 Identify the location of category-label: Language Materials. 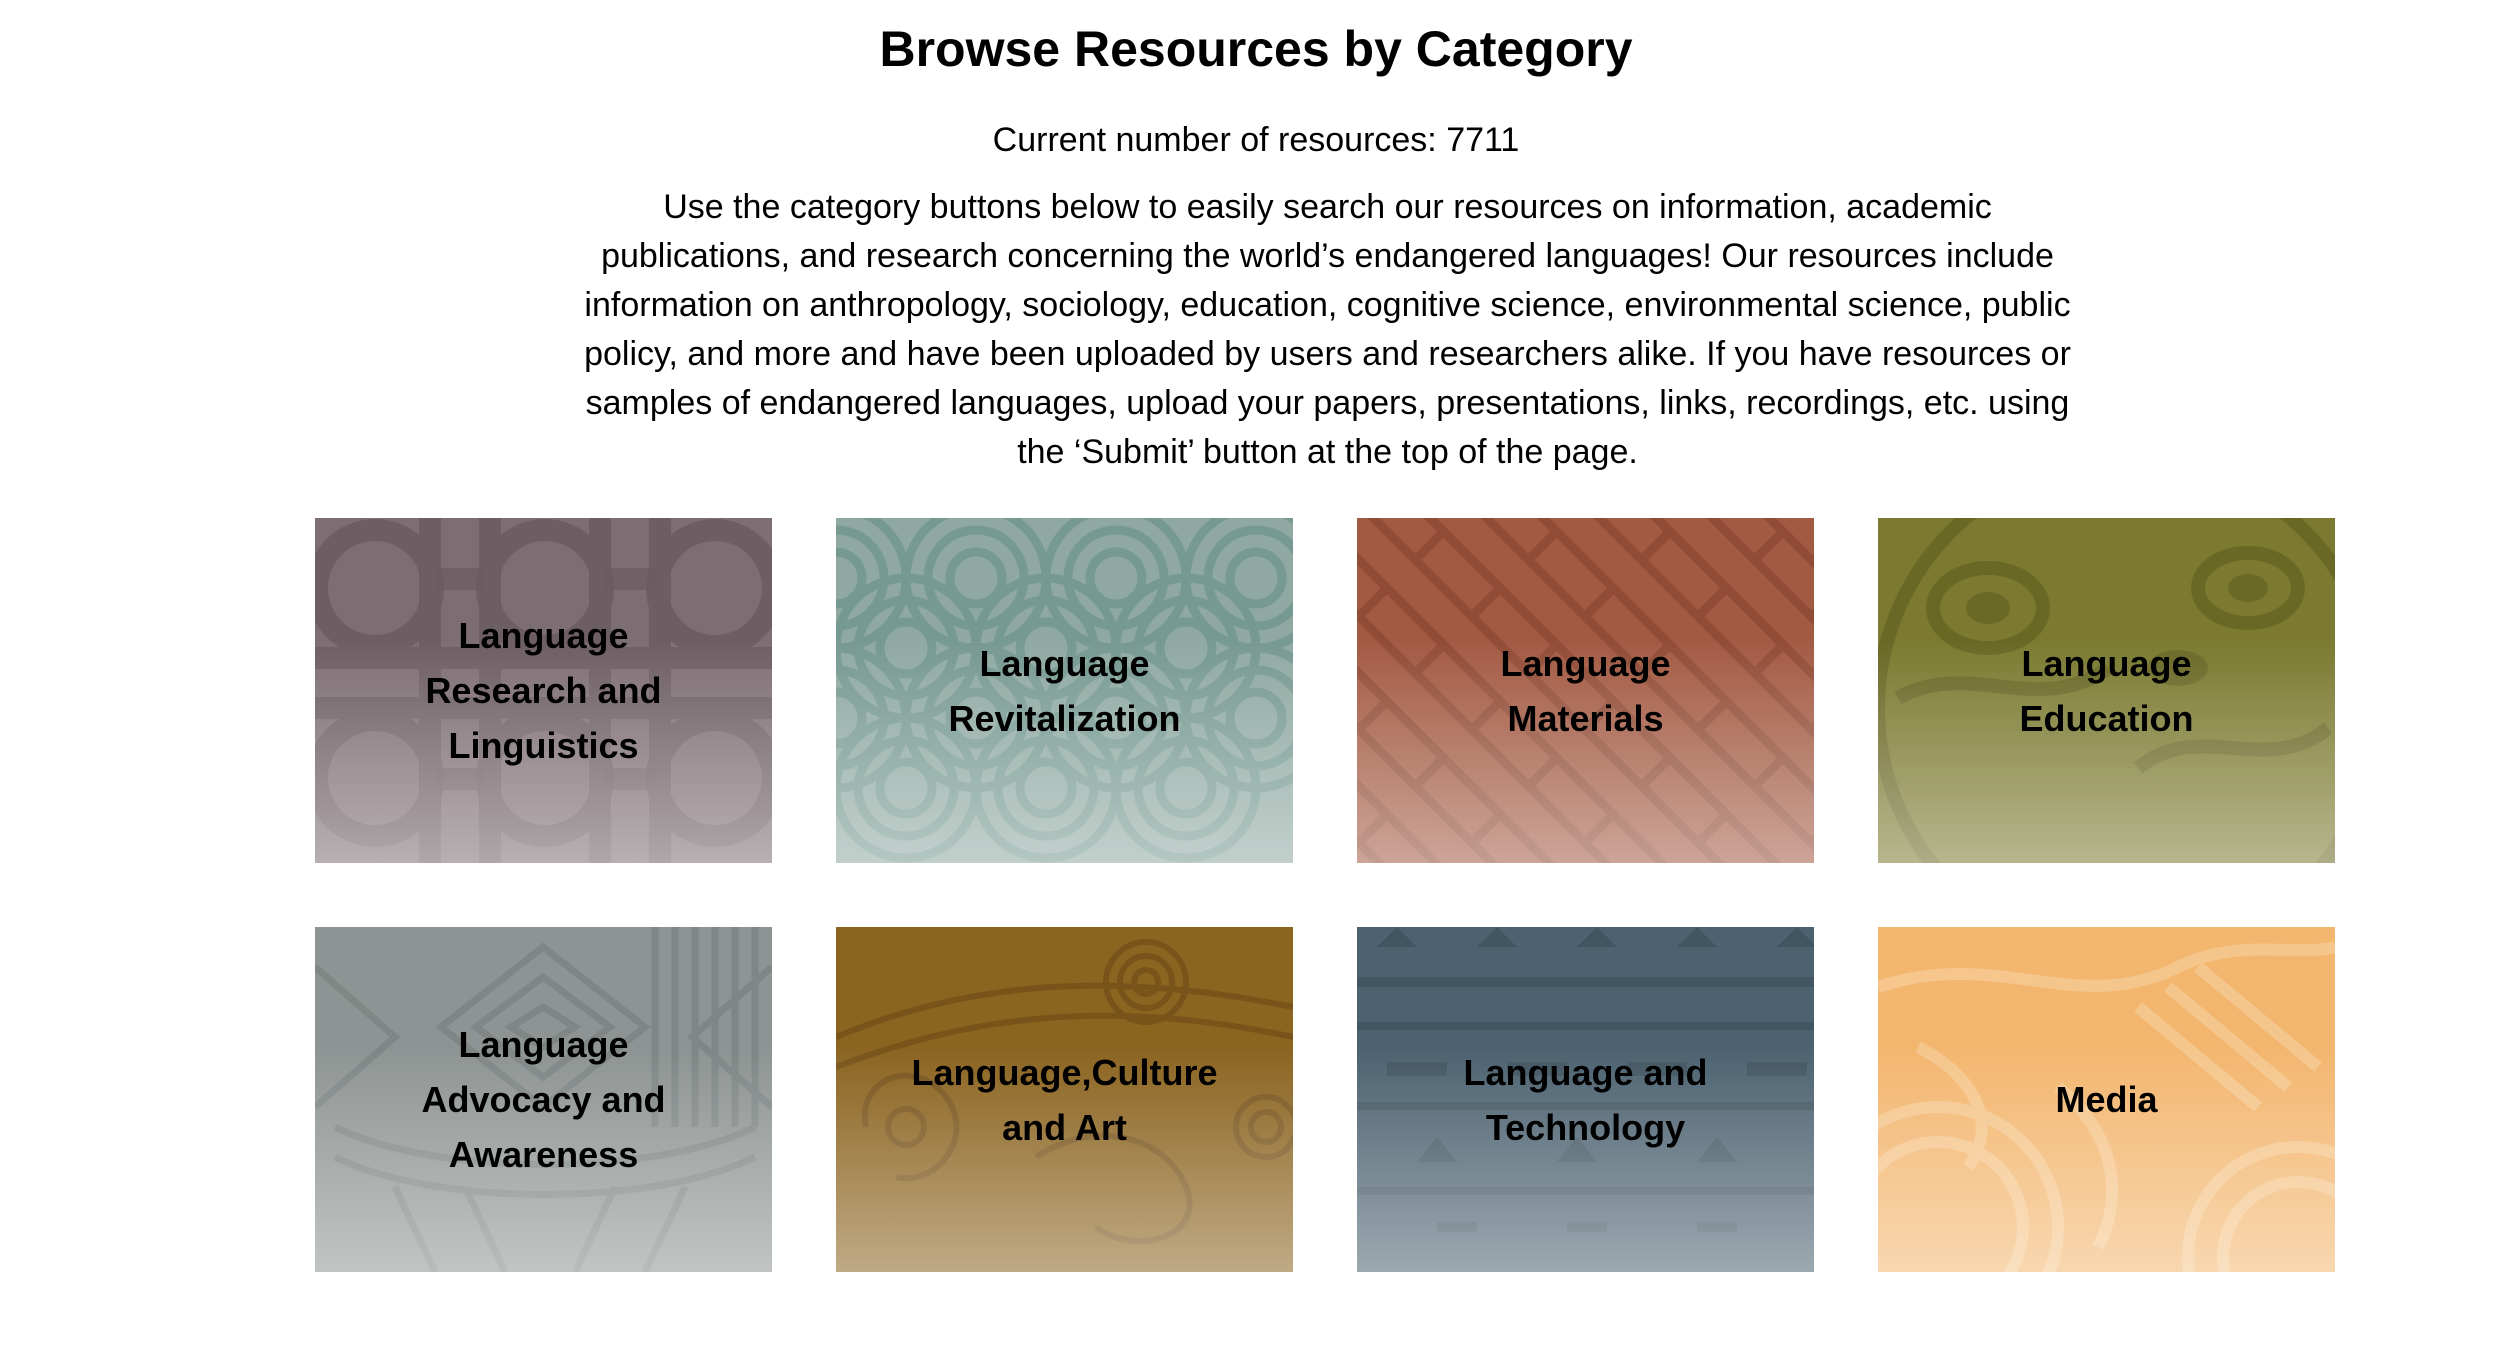
(1585, 690).